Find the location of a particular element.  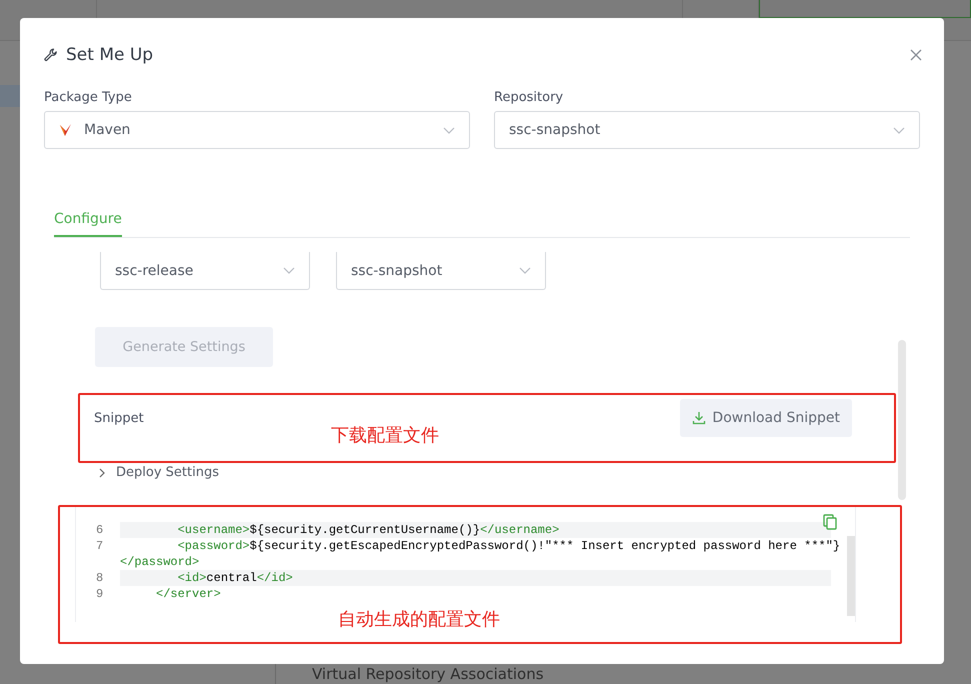

section-label: Snippet is located at coordinates (119, 418).